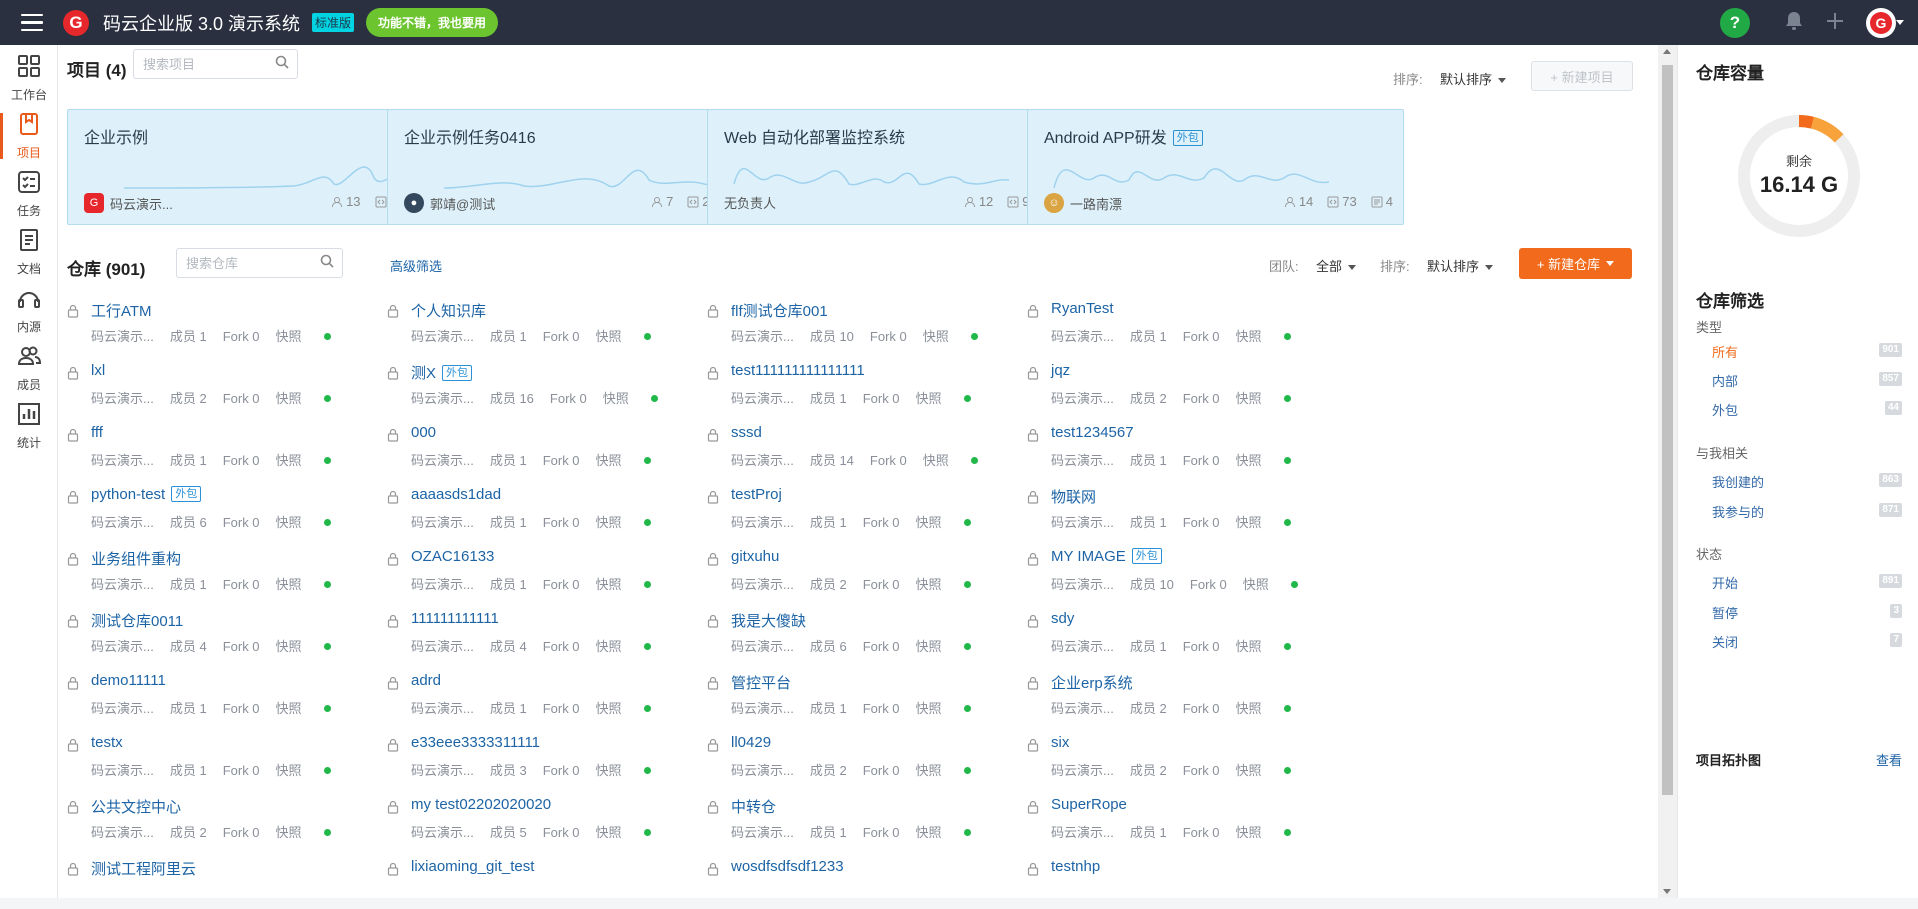 The width and height of the screenshot is (1918, 909). I want to click on repo-name-link: testx, so click(107, 742).